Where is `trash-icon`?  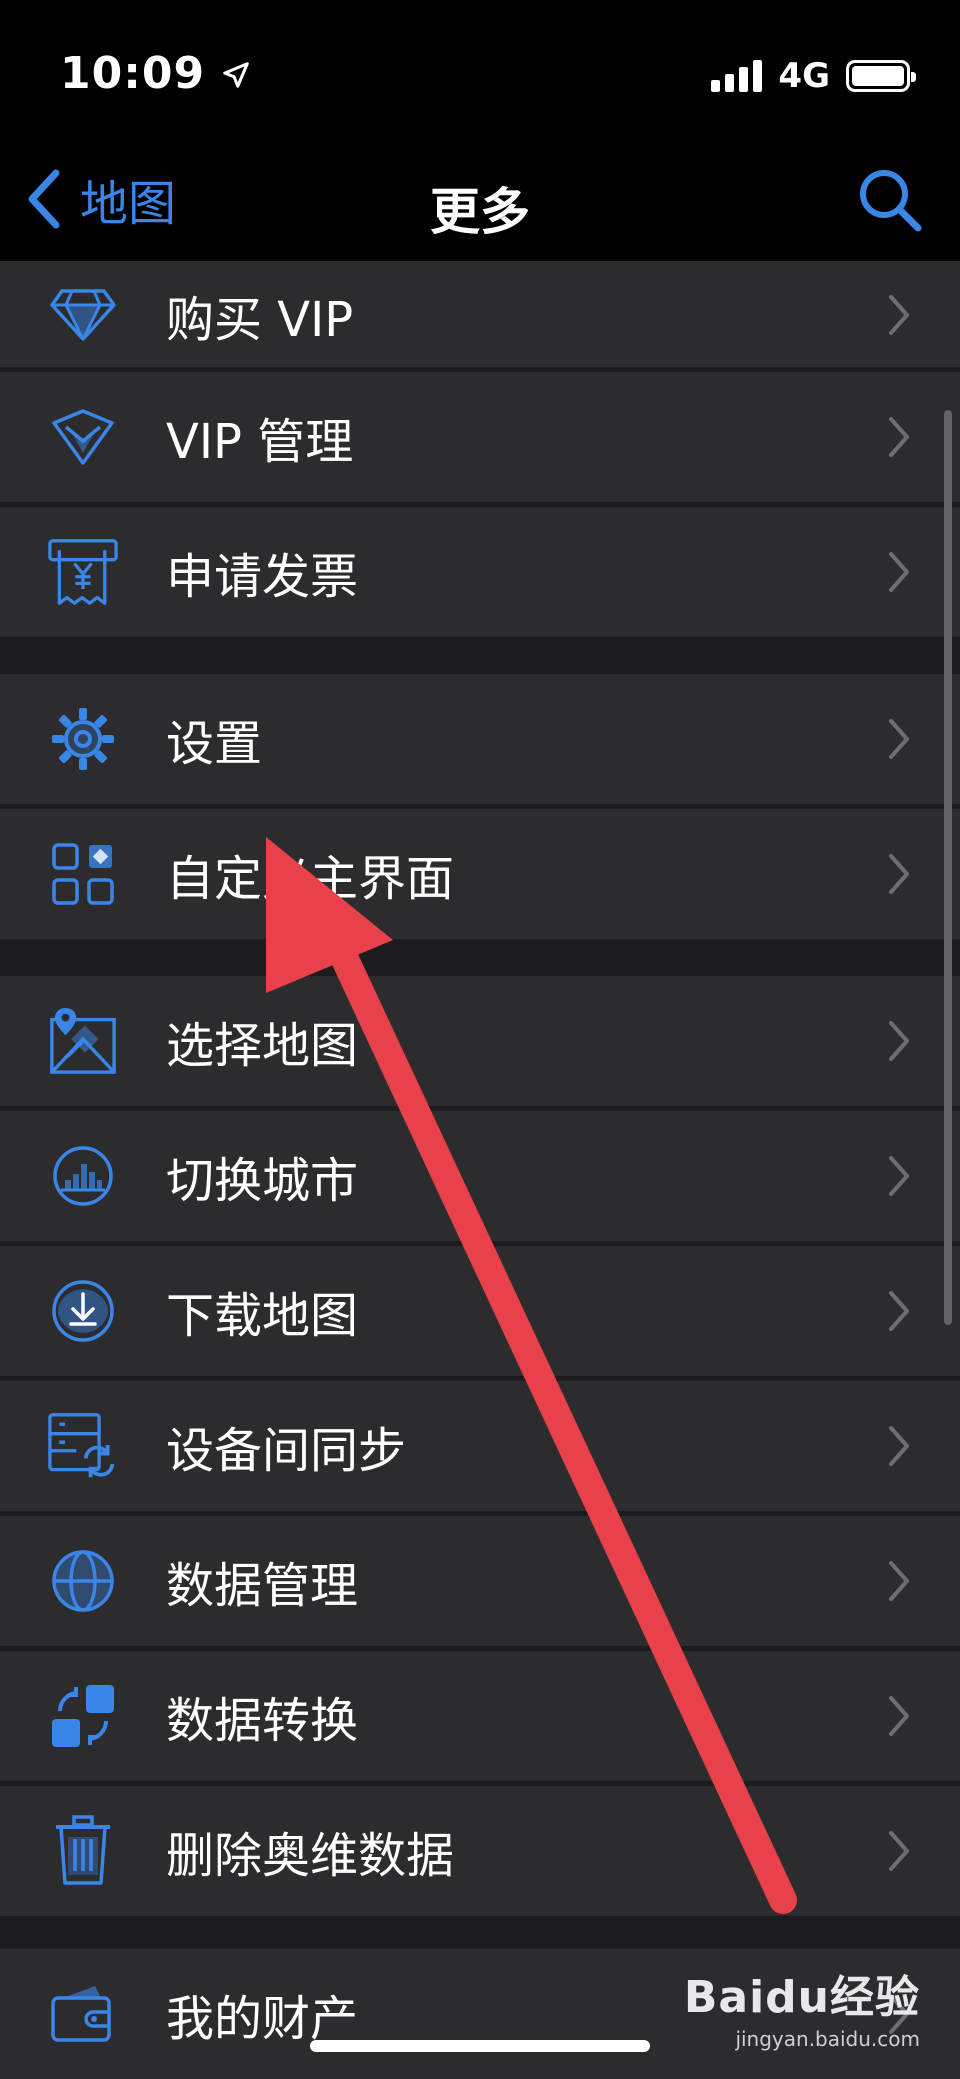
trash-icon is located at coordinates (83, 1850).